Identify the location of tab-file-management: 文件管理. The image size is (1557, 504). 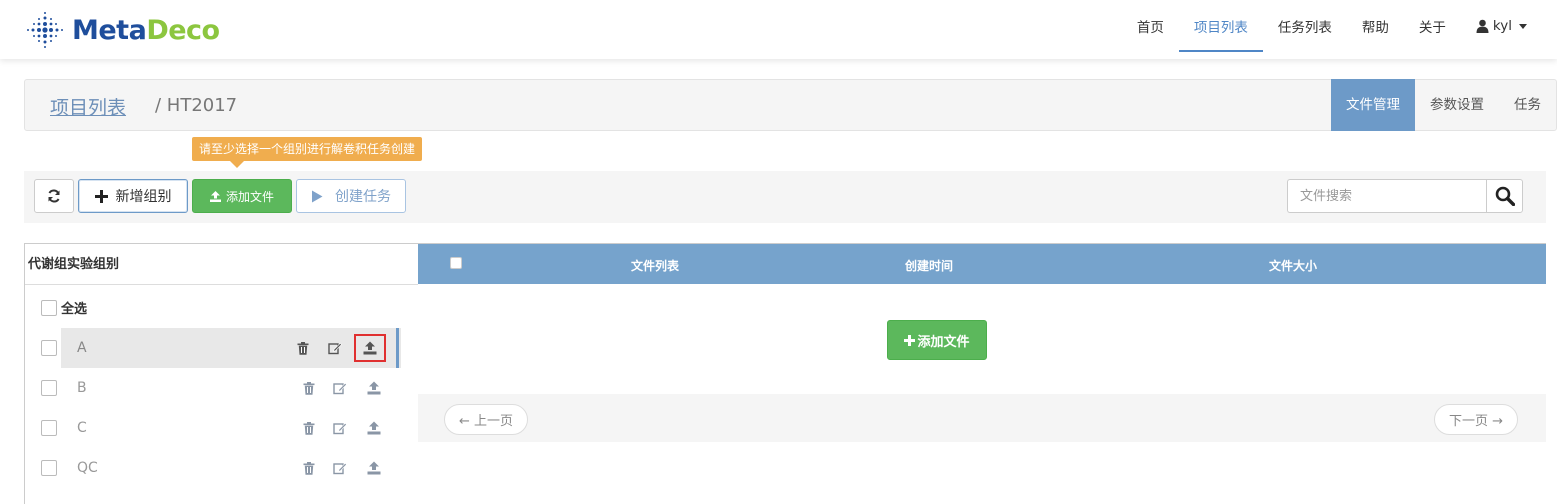
(1373, 105).